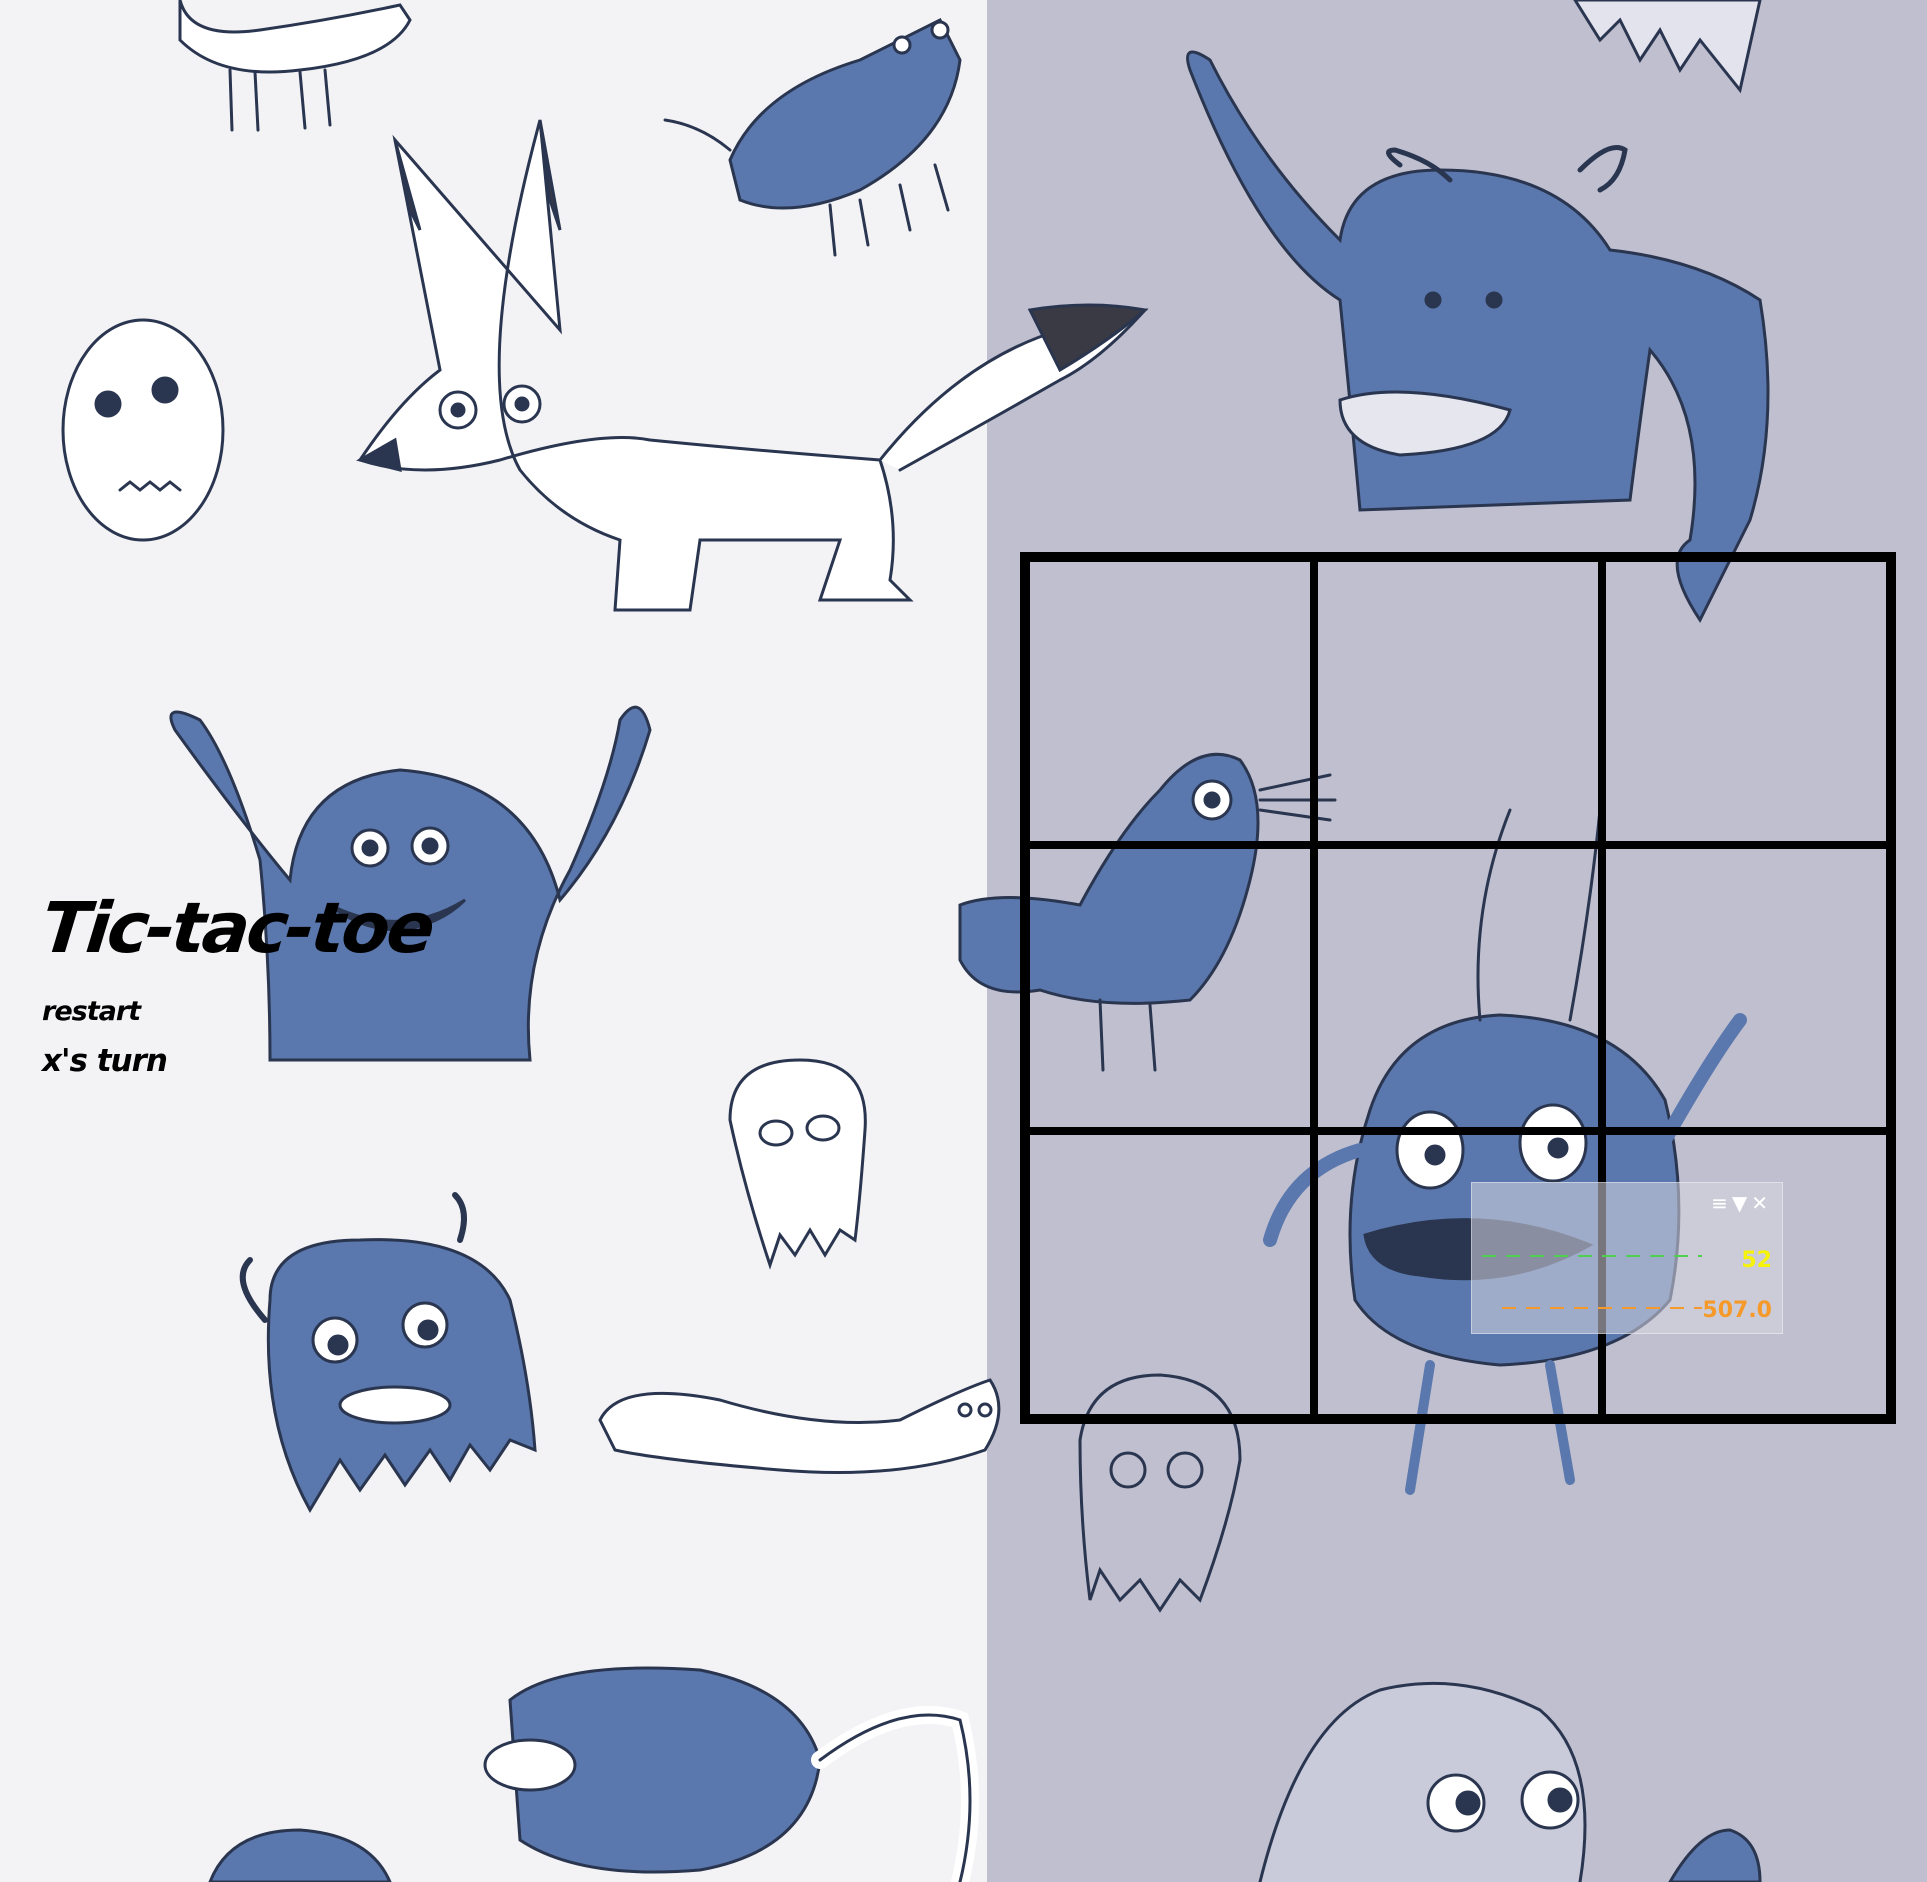  Describe the element at coordinates (1592, 1256) in the screenshot. I see `fps-sparkline` at that location.